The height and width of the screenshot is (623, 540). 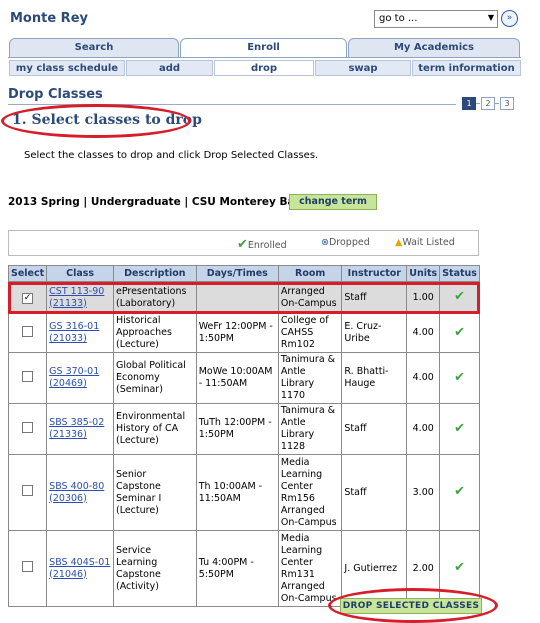 What do you see at coordinates (80, 273) in the screenshot?
I see `col-class: Class` at bounding box center [80, 273].